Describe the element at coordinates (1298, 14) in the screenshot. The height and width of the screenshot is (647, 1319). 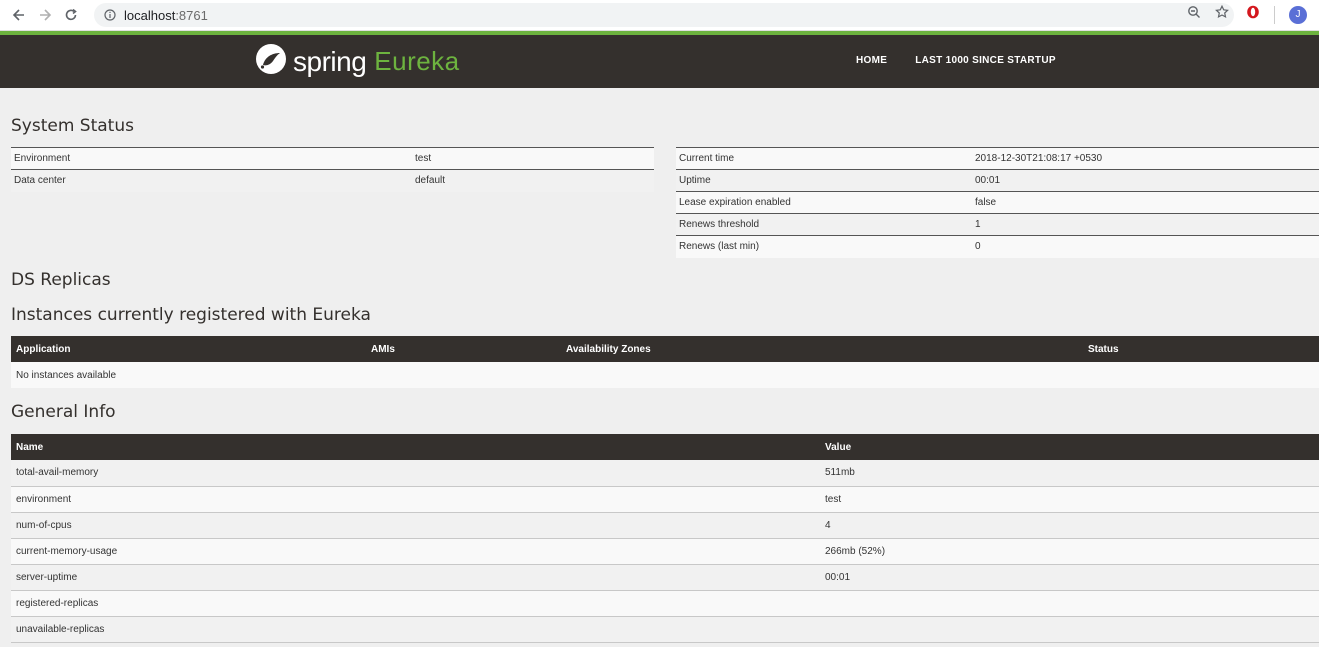
I see `avatar: J` at that location.